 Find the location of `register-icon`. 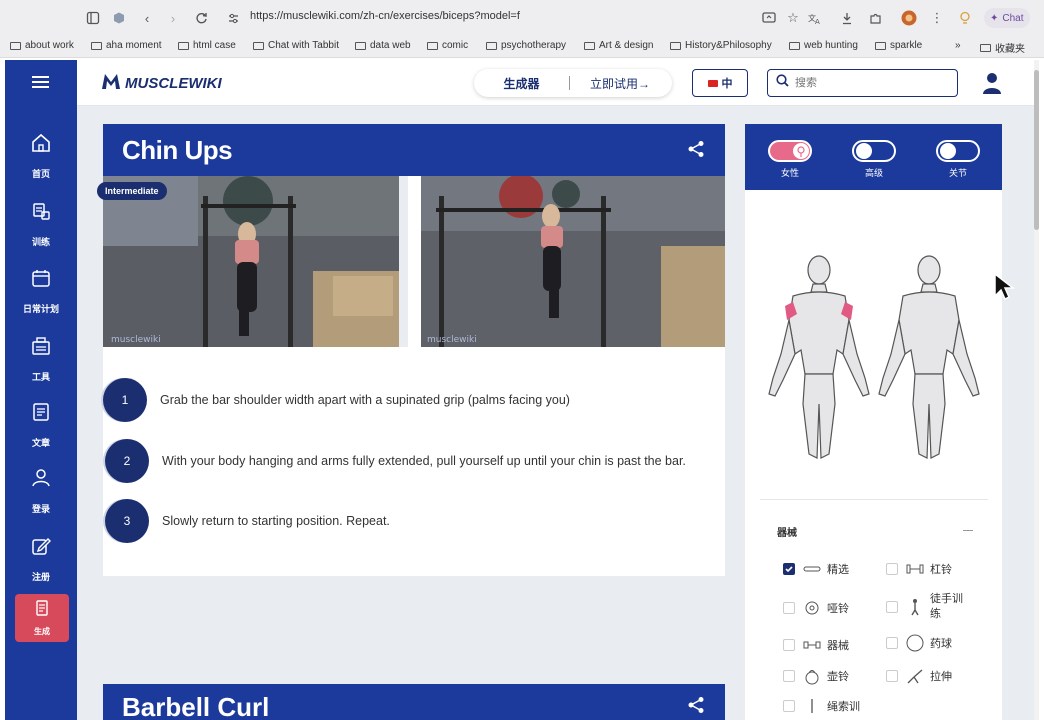

register-icon is located at coordinates (41, 548).